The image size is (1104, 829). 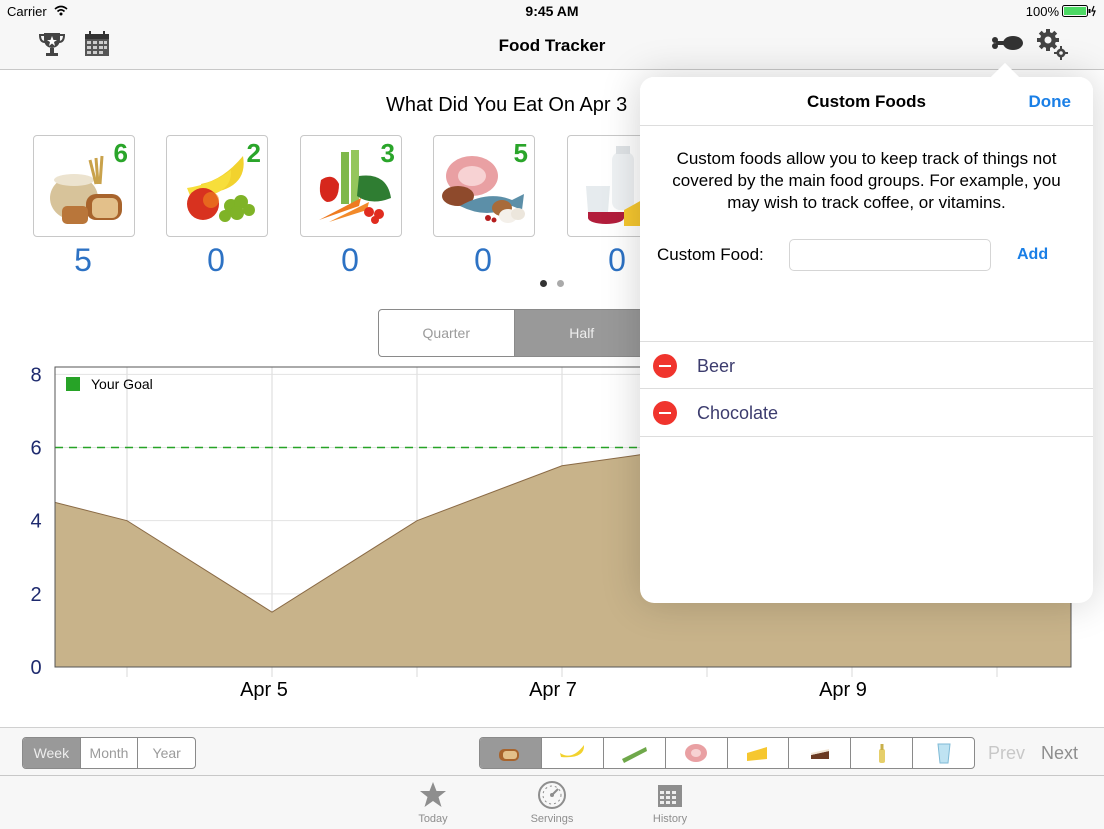 I want to click on ham-icon, so click(x=697, y=753).